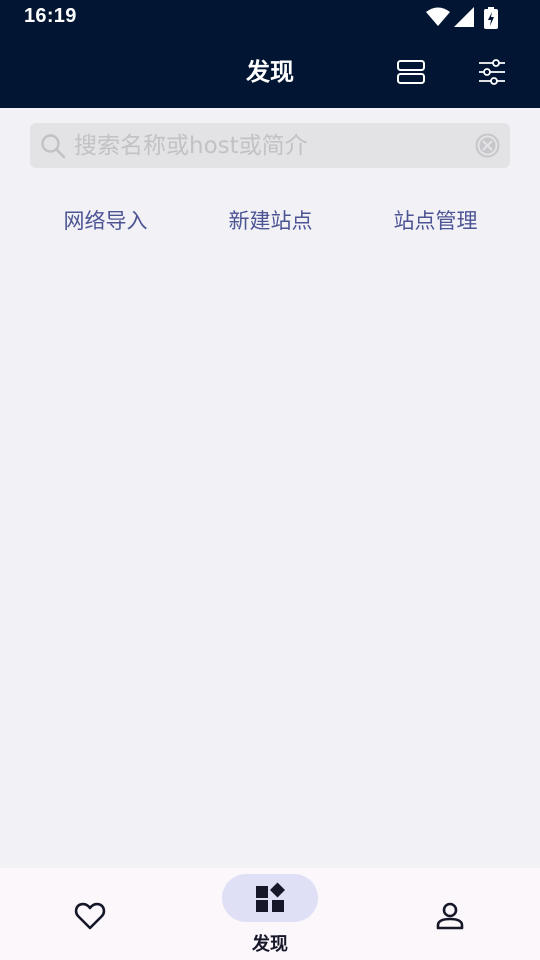  I want to click on nav-label-discover: 发现, so click(270, 944).